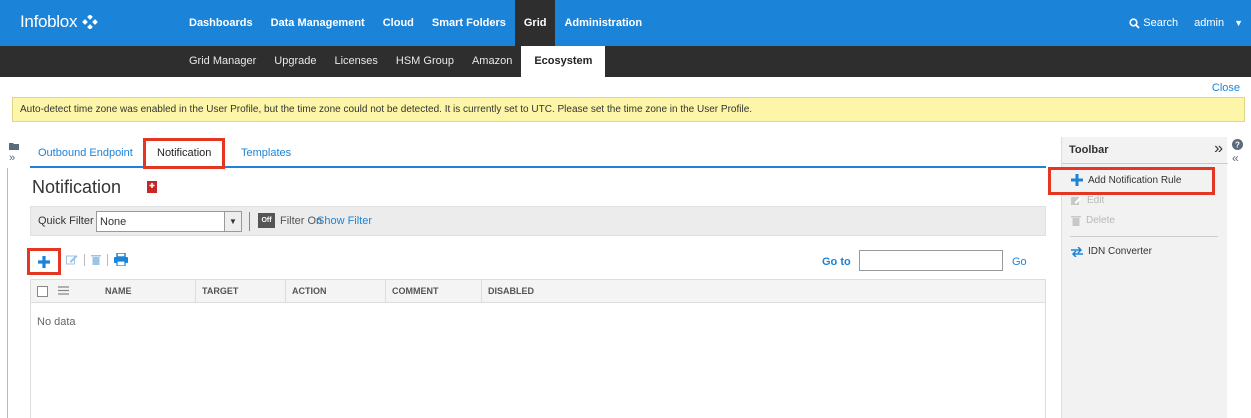  I want to click on expand-right-icon: », so click(12, 158).